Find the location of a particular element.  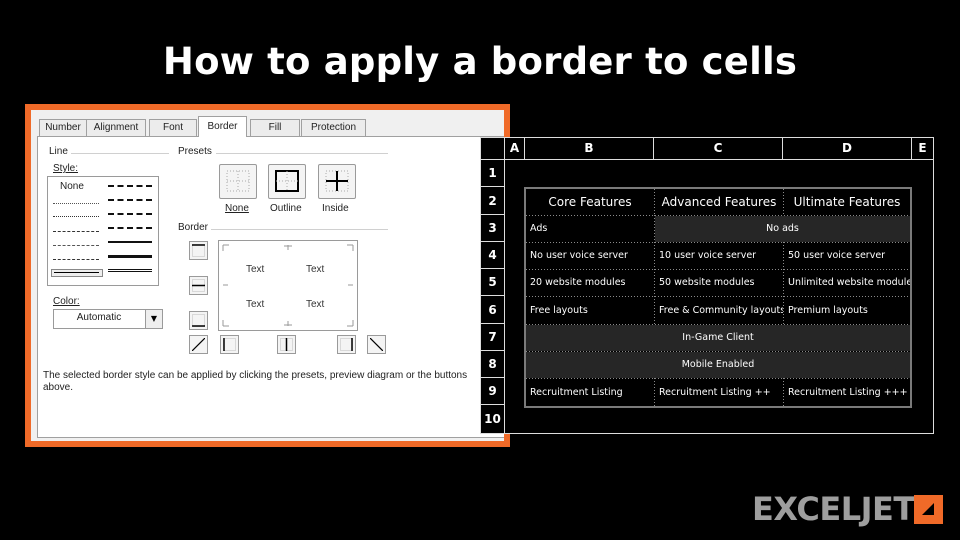

preview-corner-marks is located at coordinates (288, 285).